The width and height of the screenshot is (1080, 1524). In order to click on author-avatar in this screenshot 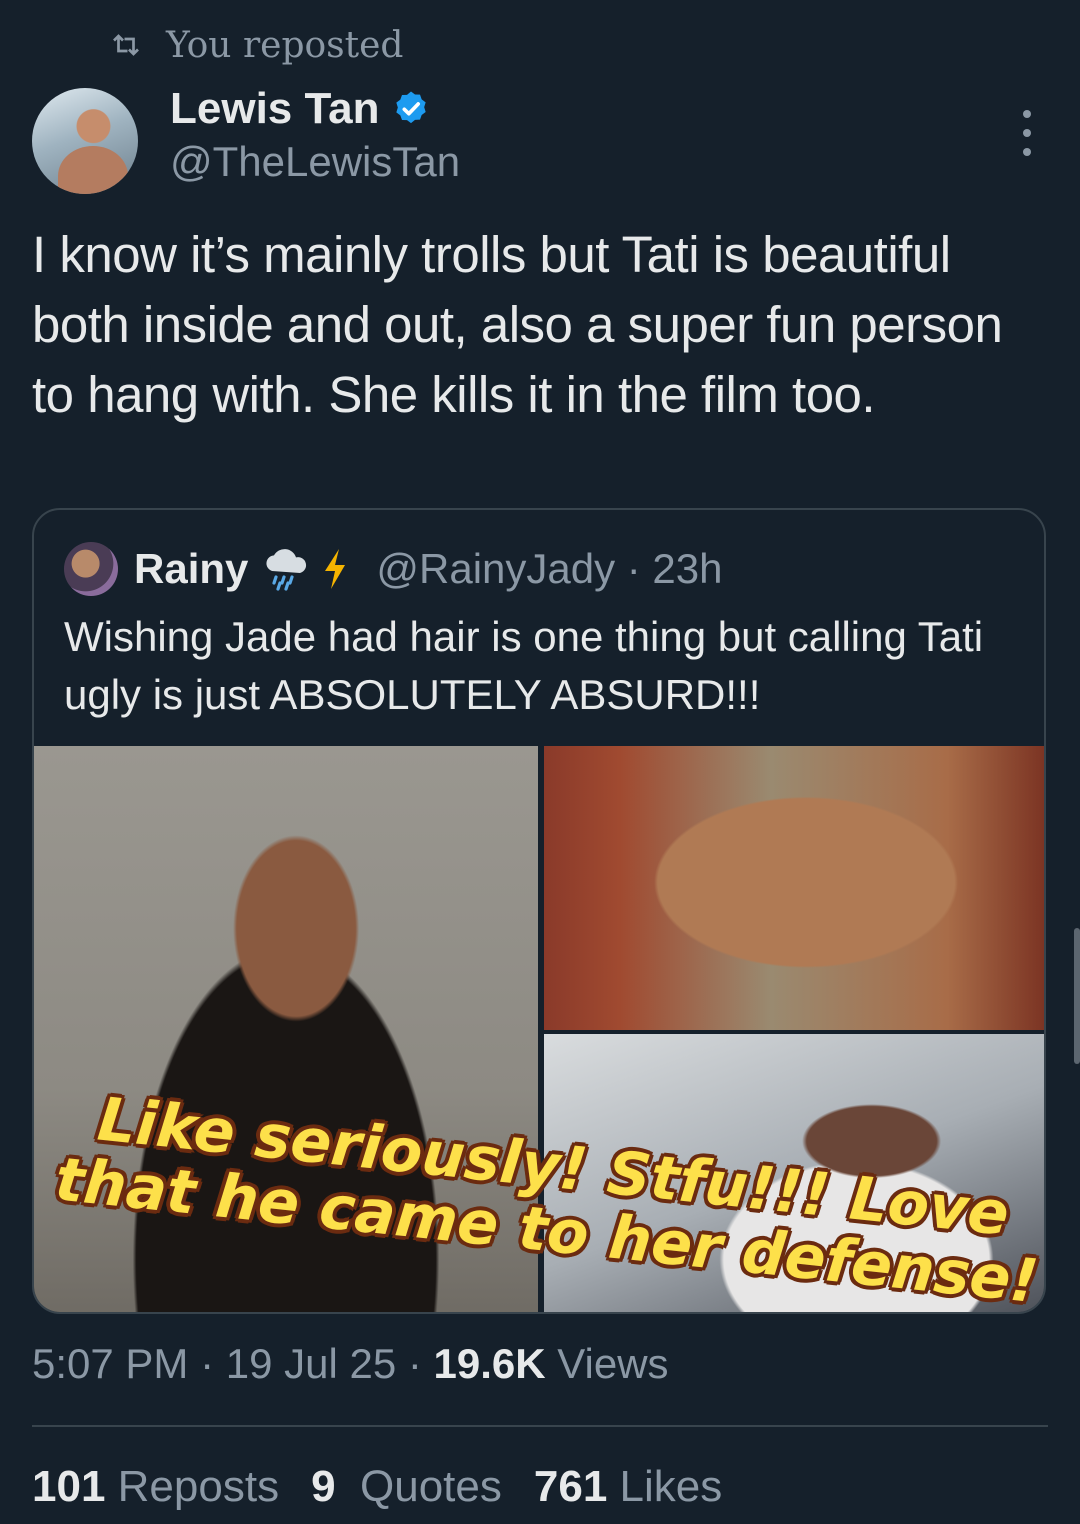, I will do `click(85, 141)`.